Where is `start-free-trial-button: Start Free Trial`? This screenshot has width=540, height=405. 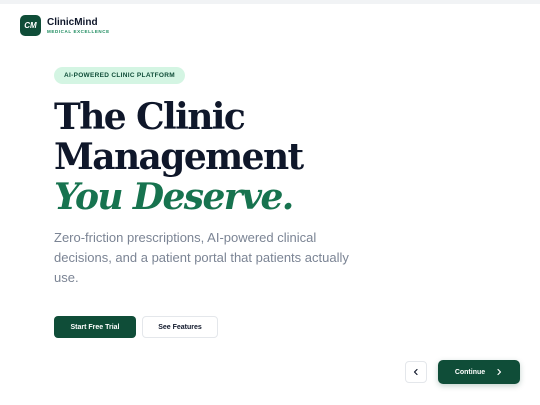
start-free-trial-button: Start Free Trial is located at coordinates (95, 327).